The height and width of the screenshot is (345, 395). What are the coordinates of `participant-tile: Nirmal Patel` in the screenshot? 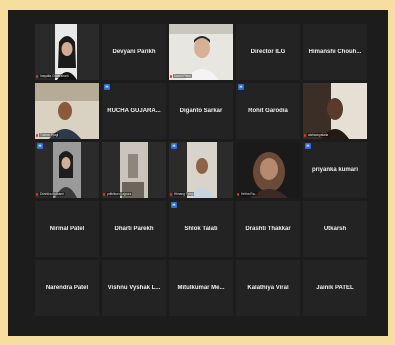 It's located at (67, 229).